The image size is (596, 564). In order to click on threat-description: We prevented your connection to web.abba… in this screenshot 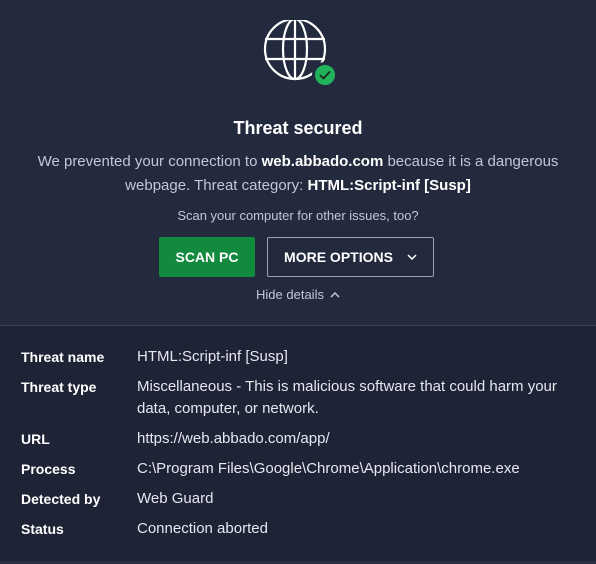, I will do `click(298, 174)`.